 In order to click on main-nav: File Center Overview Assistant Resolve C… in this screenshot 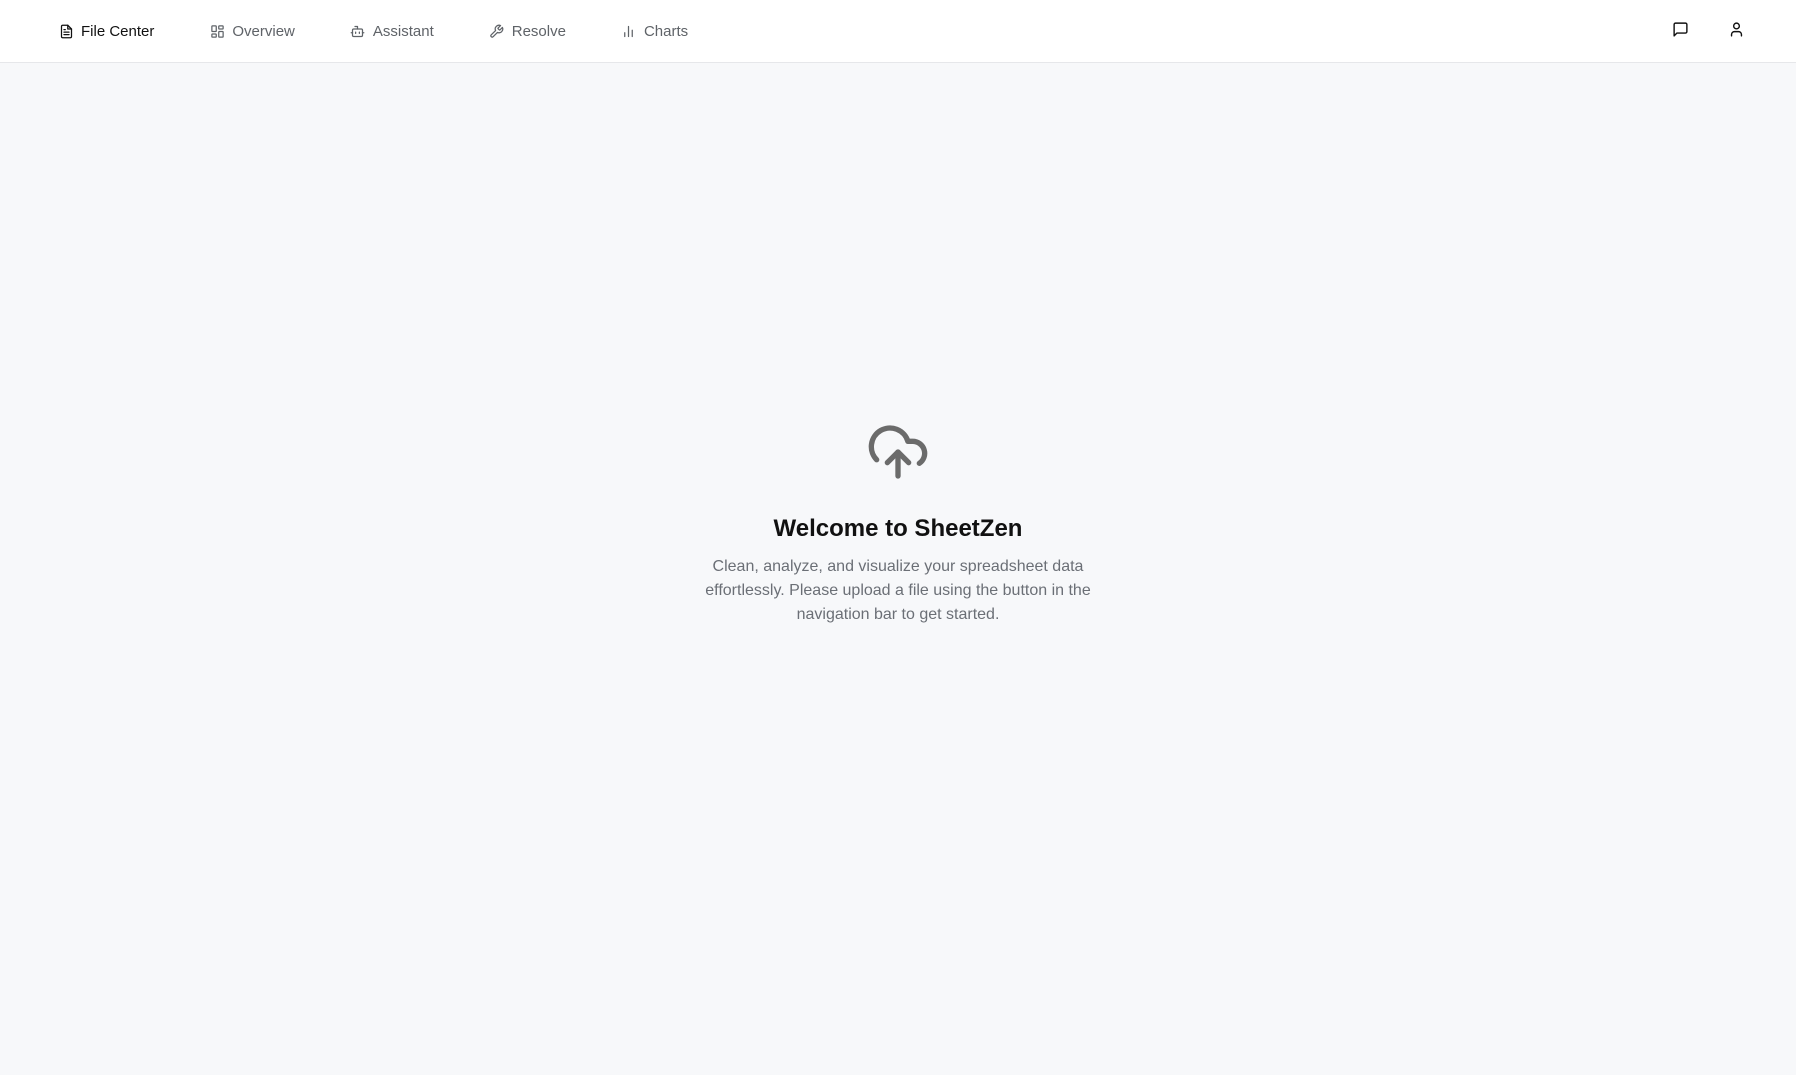, I will do `click(400, 31)`.